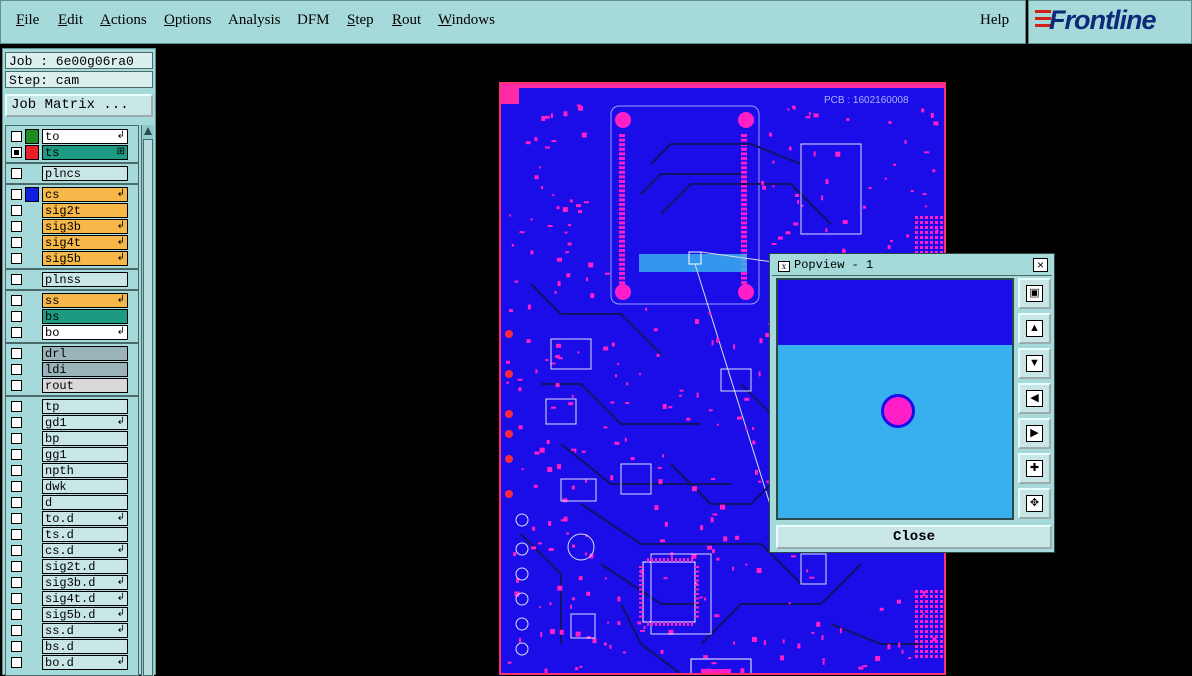  Describe the element at coordinates (1034, 503) in the screenshot. I see `zoom-out-button: ✥` at that location.